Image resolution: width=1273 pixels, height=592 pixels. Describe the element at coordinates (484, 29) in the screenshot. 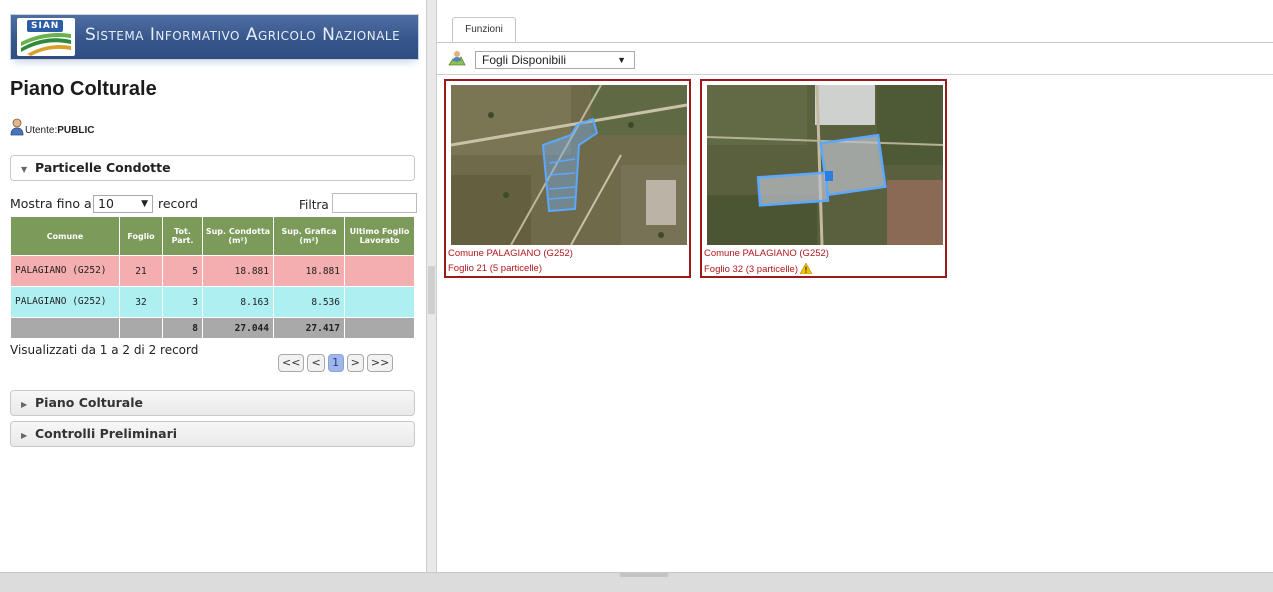

I see `tab-funzioni: Funzioni` at that location.